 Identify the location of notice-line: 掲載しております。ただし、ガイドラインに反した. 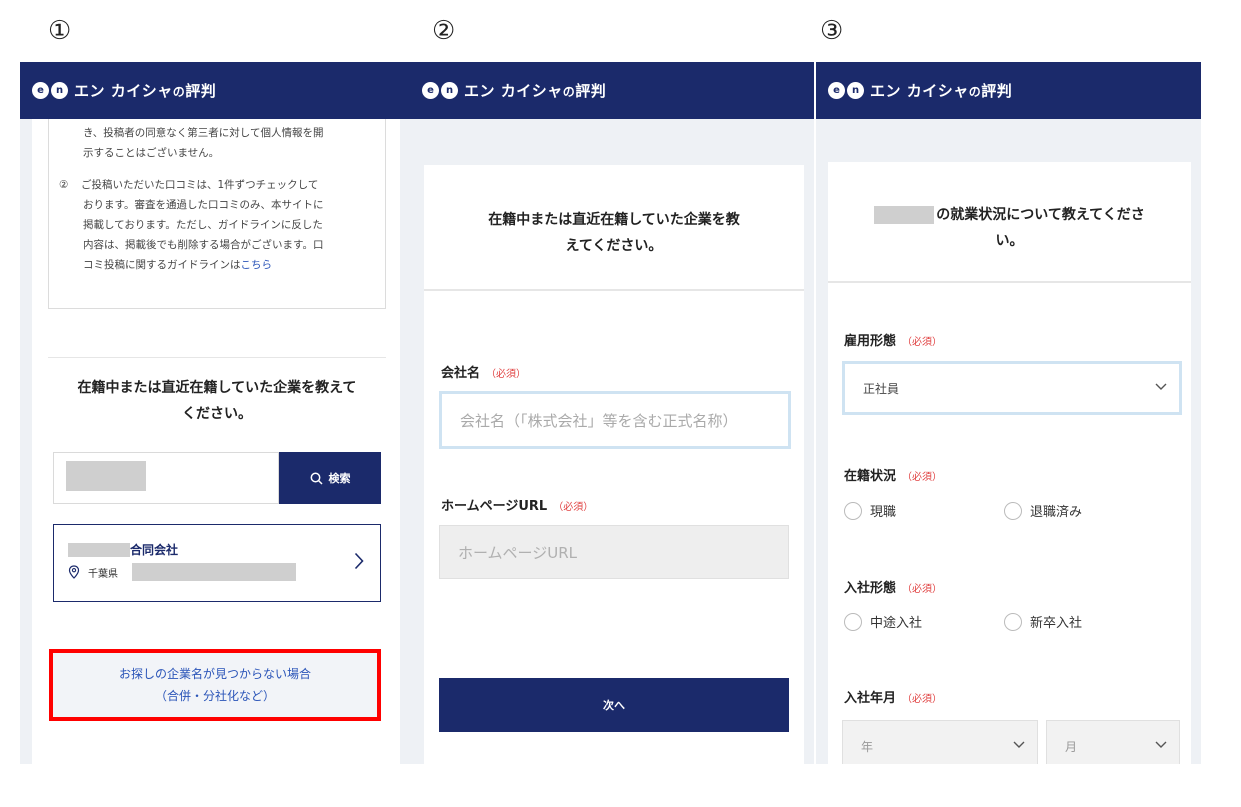
(203, 225).